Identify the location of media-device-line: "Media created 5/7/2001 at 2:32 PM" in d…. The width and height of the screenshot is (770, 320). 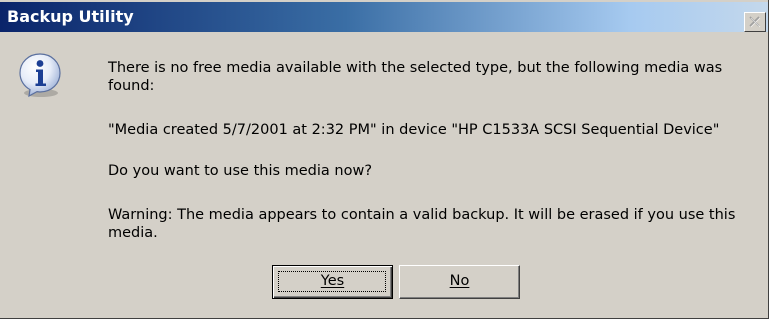
(414, 130).